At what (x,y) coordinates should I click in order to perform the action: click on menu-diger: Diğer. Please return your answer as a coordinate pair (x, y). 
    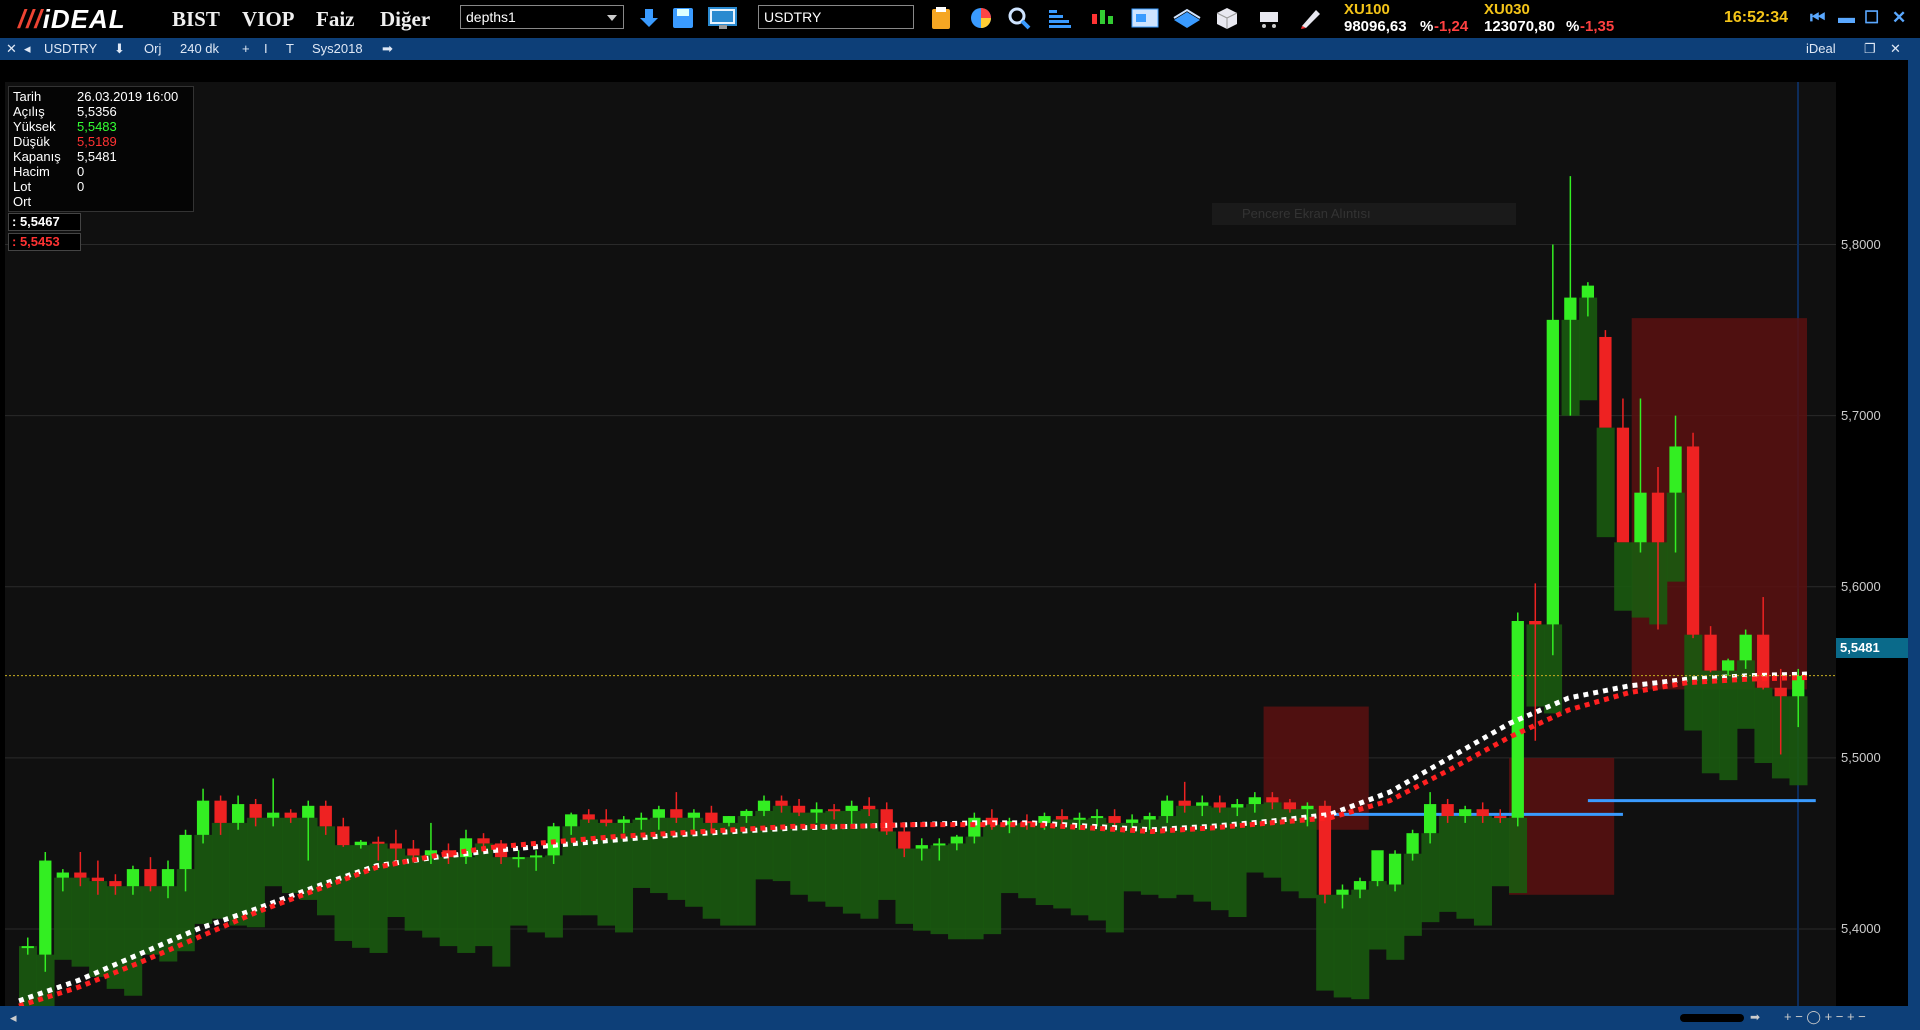
    Looking at the image, I should click on (405, 19).